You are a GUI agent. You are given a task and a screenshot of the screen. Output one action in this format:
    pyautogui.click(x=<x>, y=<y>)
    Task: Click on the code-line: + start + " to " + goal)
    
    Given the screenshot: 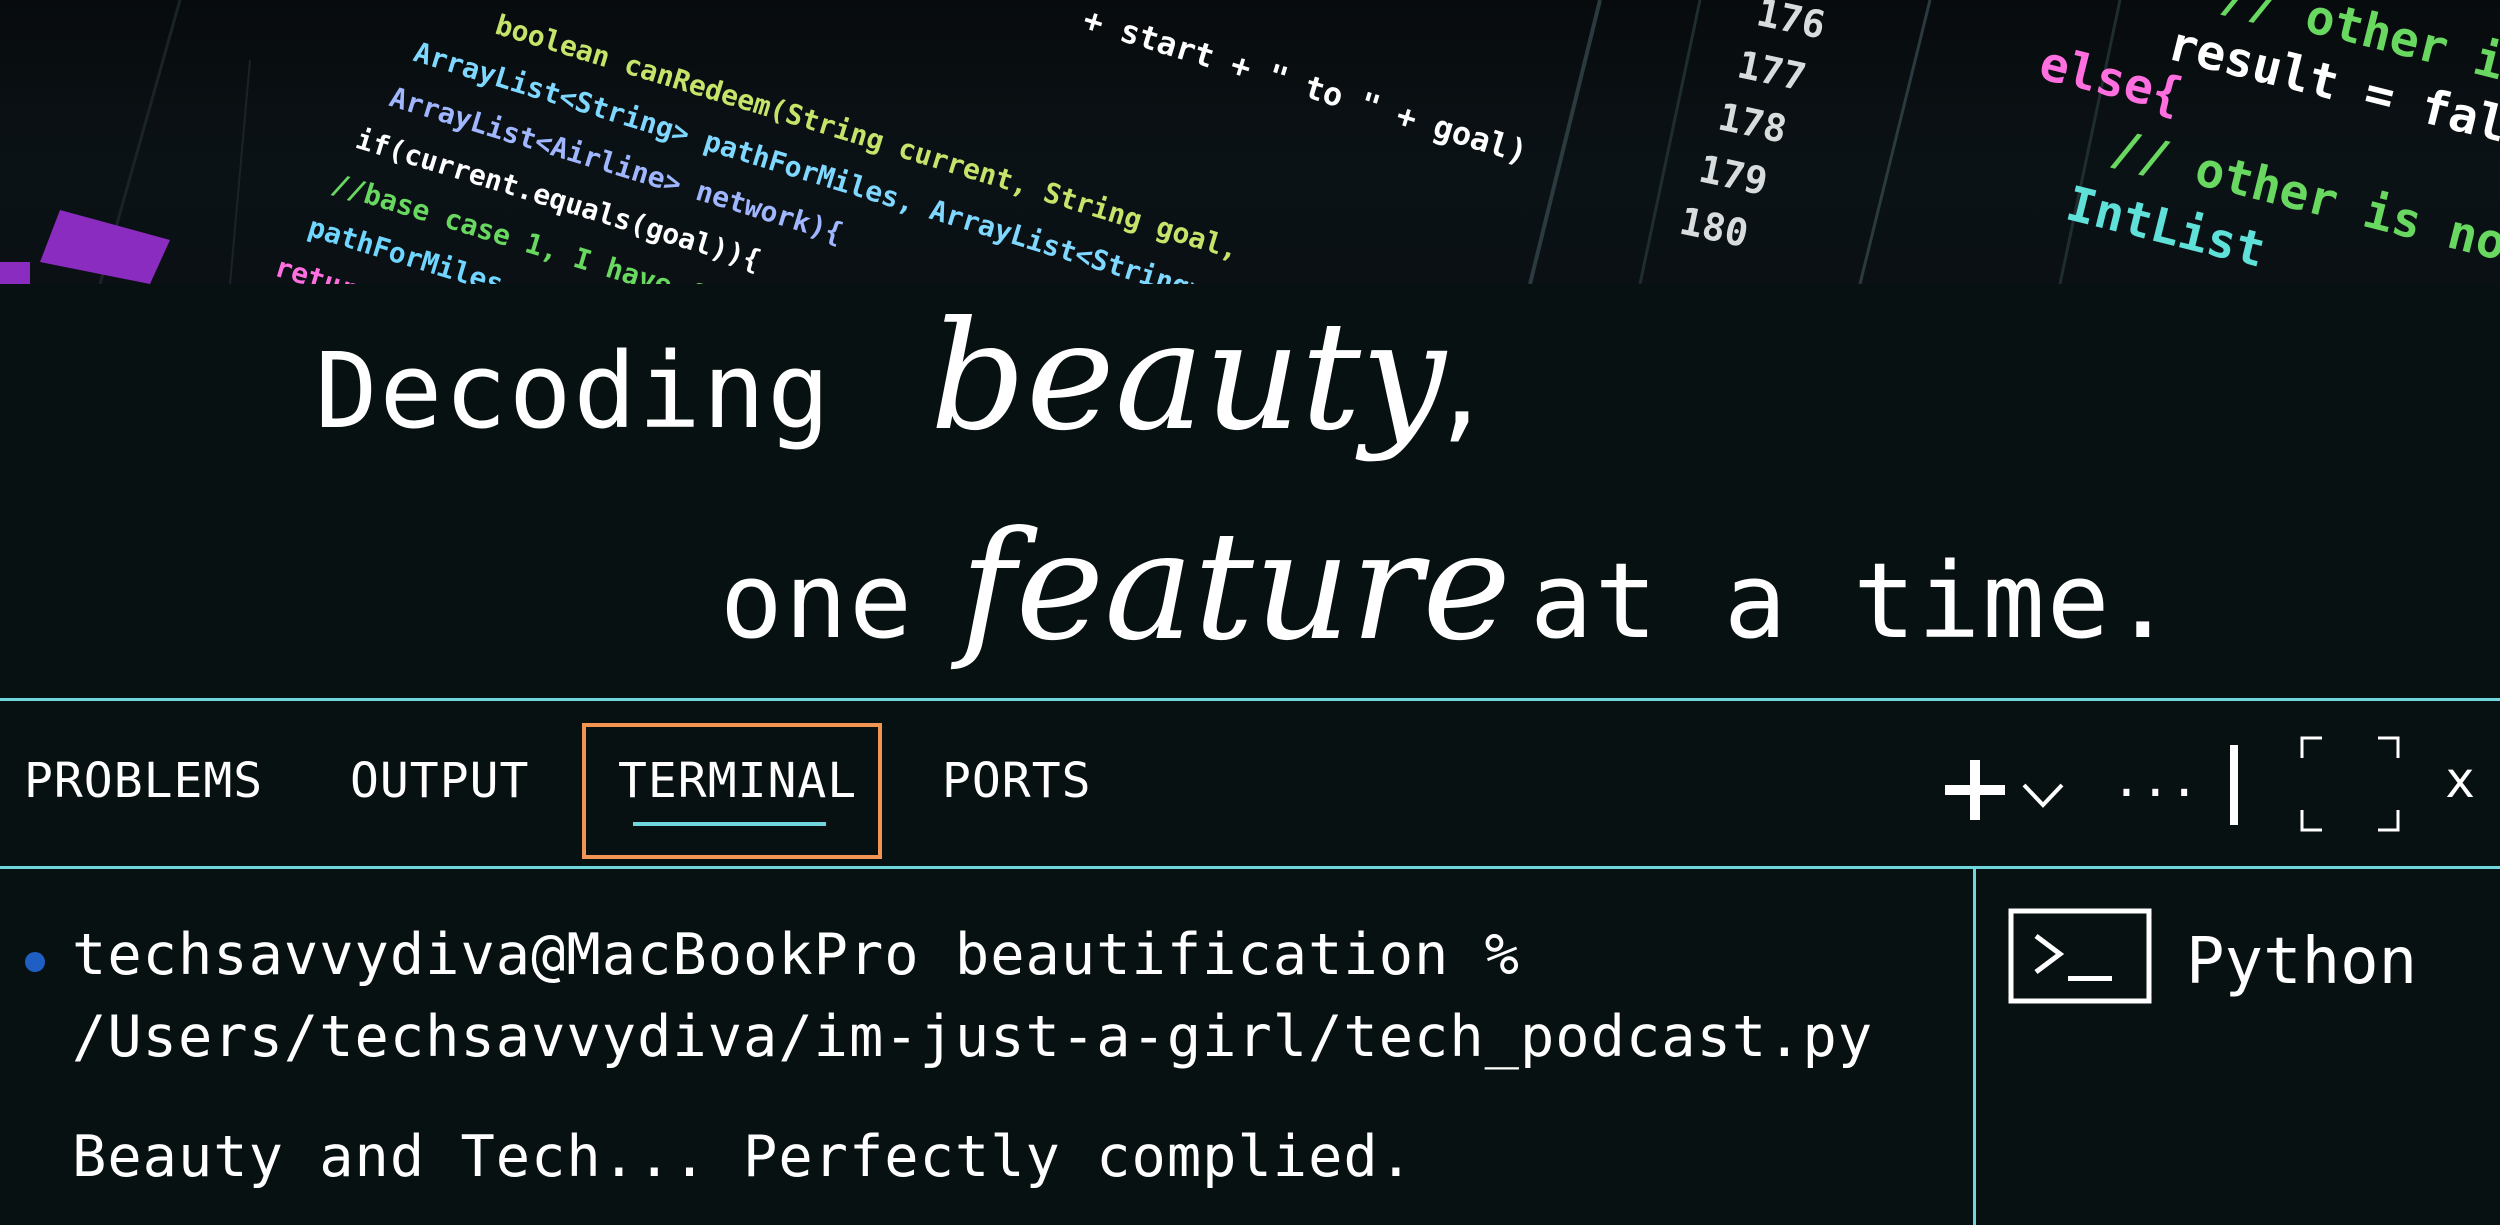 What is the action you would take?
    pyautogui.click(x=1305, y=86)
    